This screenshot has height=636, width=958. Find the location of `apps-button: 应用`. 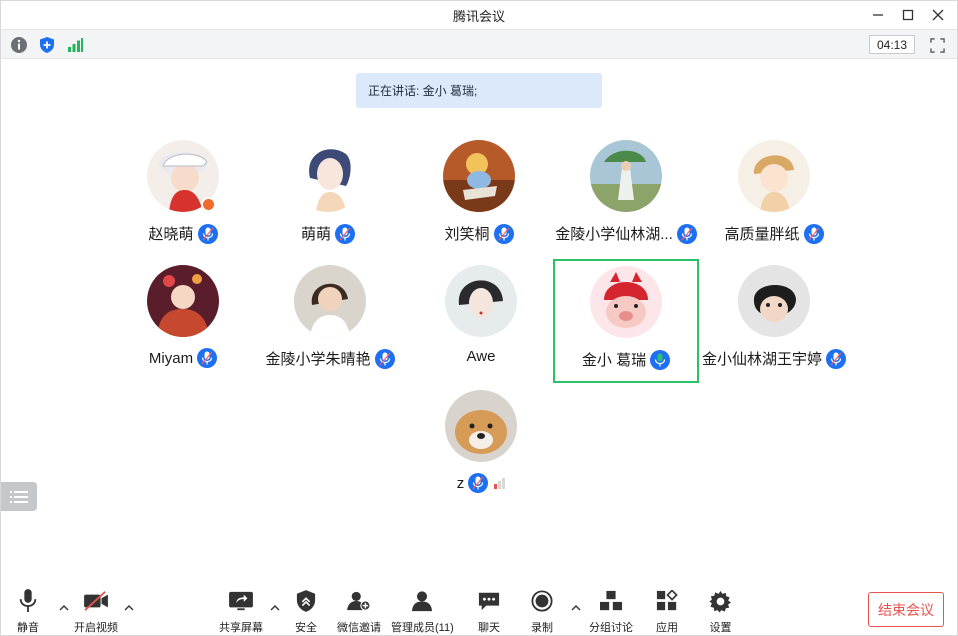

apps-button: 应用 is located at coordinates (667, 611).